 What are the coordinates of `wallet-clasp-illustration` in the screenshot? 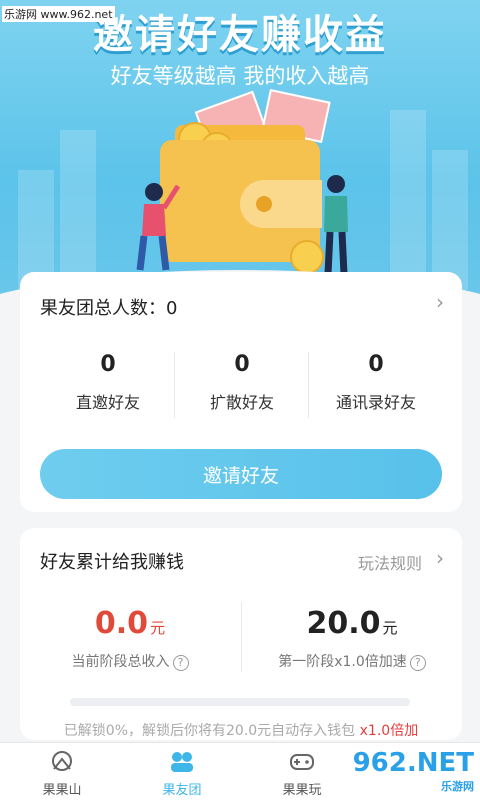 It's located at (264, 204).